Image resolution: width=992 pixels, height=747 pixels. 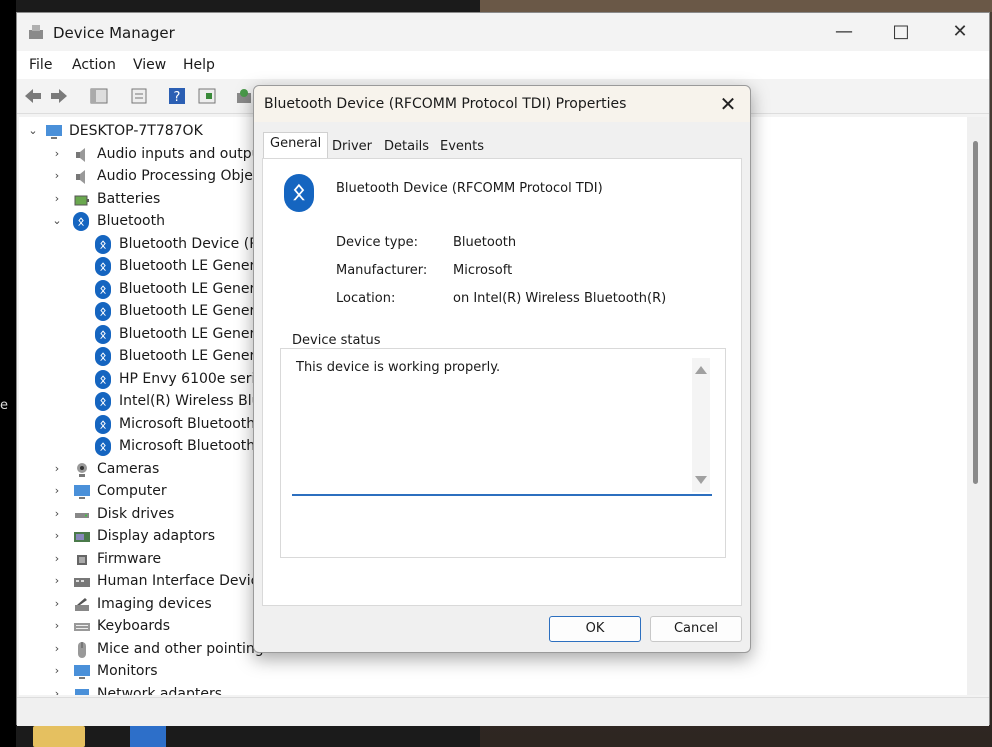 What do you see at coordinates (595, 629) in the screenshot?
I see `ok-button: OK` at bounding box center [595, 629].